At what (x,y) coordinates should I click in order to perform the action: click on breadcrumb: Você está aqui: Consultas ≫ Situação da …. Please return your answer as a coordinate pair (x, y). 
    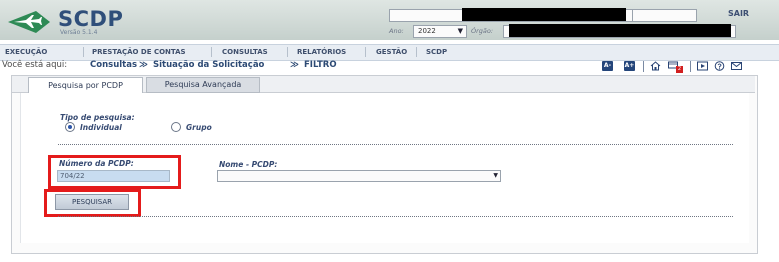
    Looking at the image, I should click on (389, 66).